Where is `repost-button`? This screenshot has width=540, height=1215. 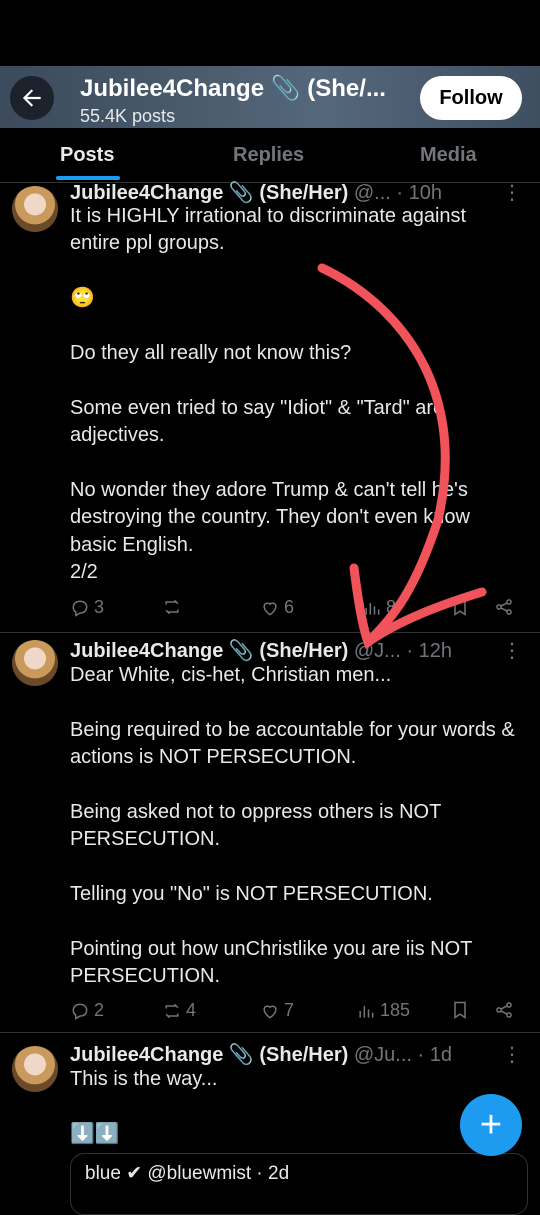 repost-button is located at coordinates (174, 607).